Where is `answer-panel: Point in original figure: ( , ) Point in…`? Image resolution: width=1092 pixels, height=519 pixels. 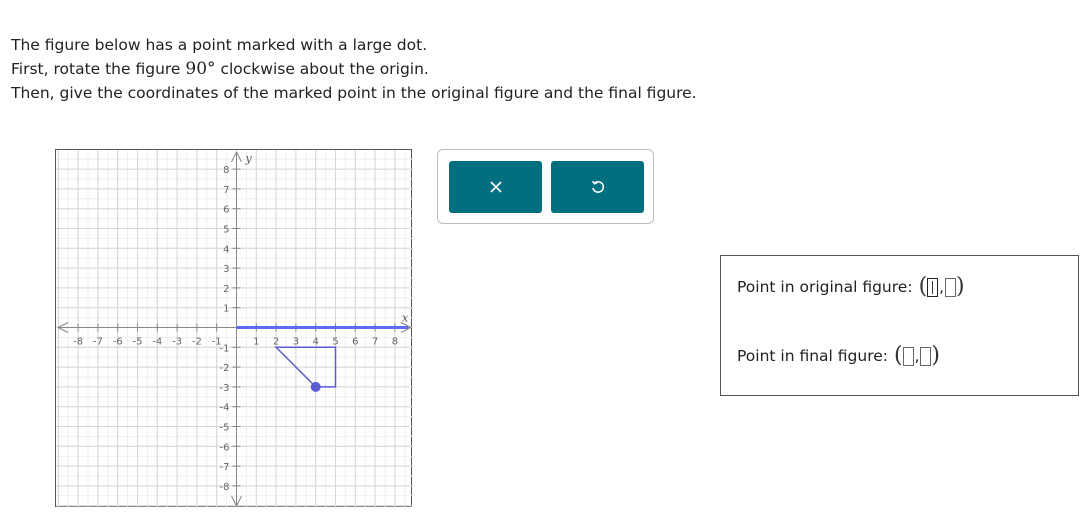
answer-panel: Point in original figure: ( , ) Point in… is located at coordinates (899, 325).